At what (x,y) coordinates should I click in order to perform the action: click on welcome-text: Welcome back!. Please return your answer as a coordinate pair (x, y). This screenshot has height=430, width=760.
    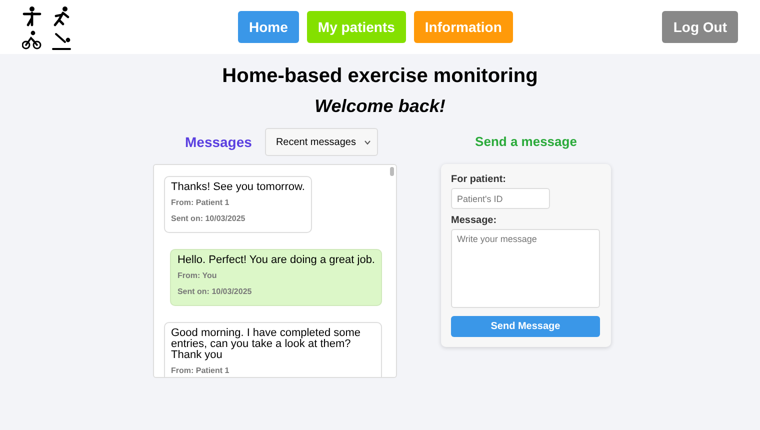
    Looking at the image, I should click on (380, 106).